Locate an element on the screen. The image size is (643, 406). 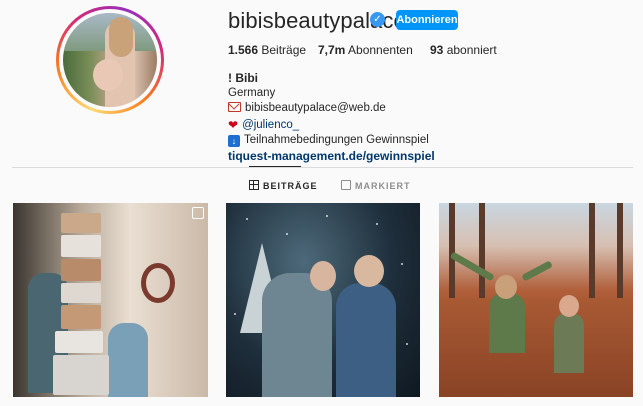
profile-avatar is located at coordinates (110, 60).